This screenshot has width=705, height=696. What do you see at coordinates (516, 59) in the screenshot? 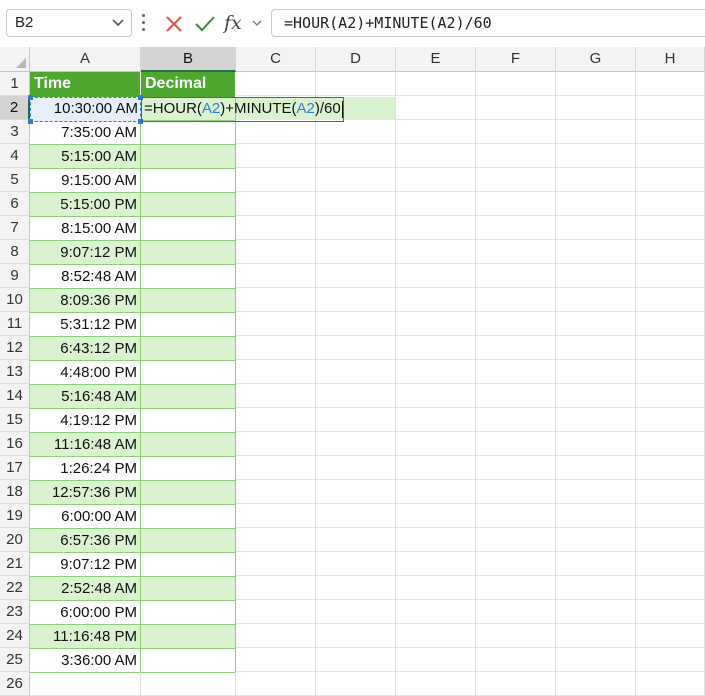
I see `column-header-f: F` at bounding box center [516, 59].